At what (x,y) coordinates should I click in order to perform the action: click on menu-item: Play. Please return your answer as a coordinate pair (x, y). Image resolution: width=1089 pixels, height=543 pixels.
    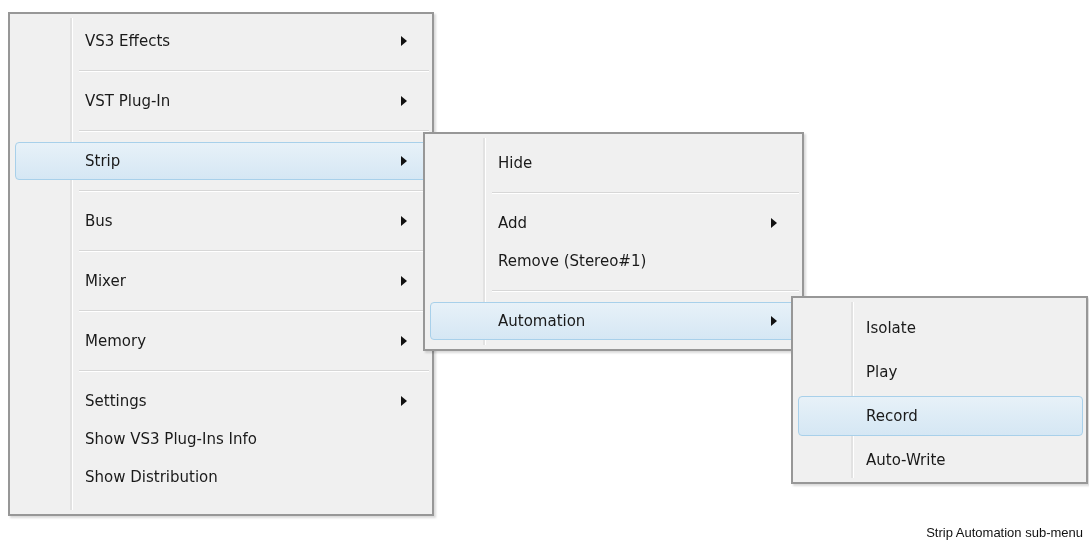
    Looking at the image, I should click on (939, 372).